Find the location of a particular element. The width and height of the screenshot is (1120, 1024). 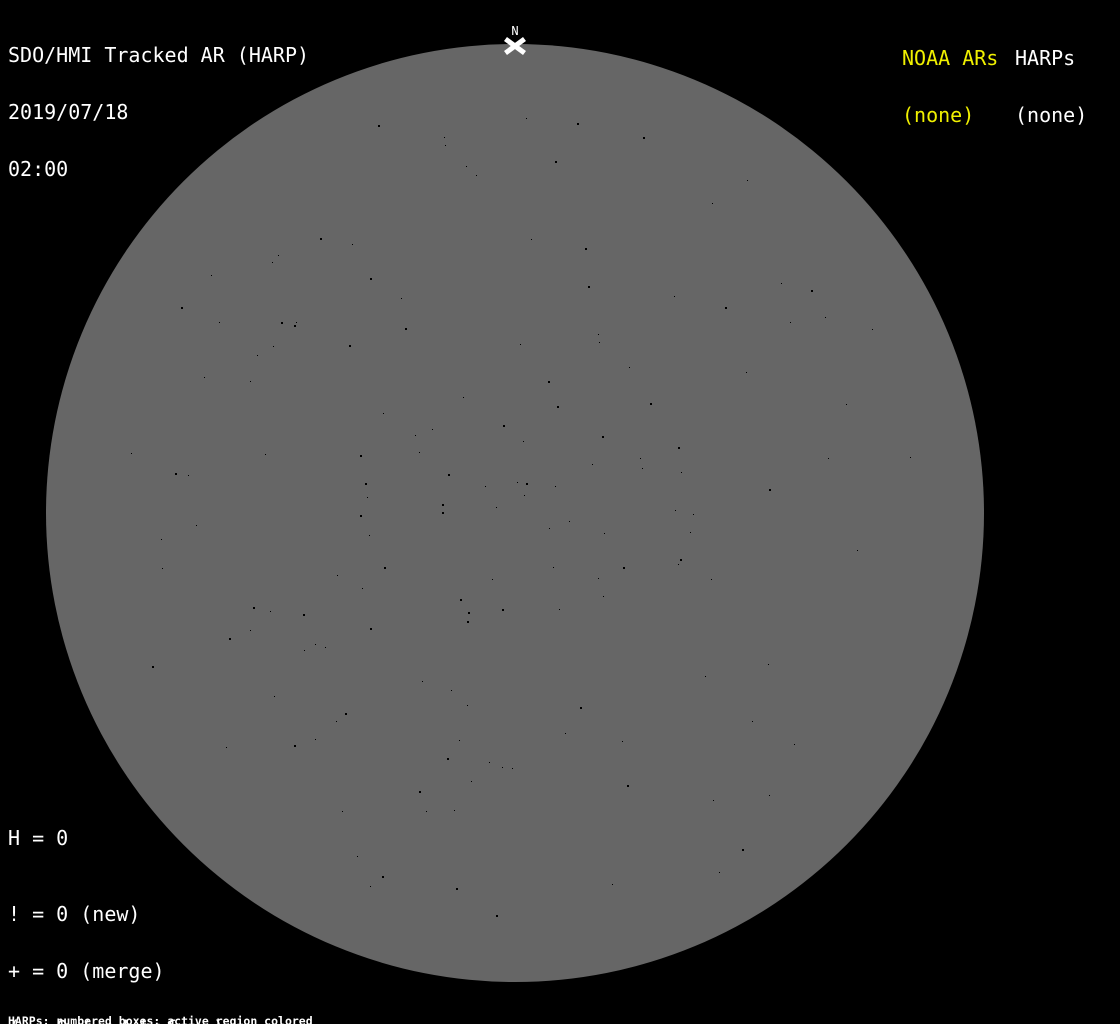

harps-status: HARPs (none) is located at coordinates (1051, 87).